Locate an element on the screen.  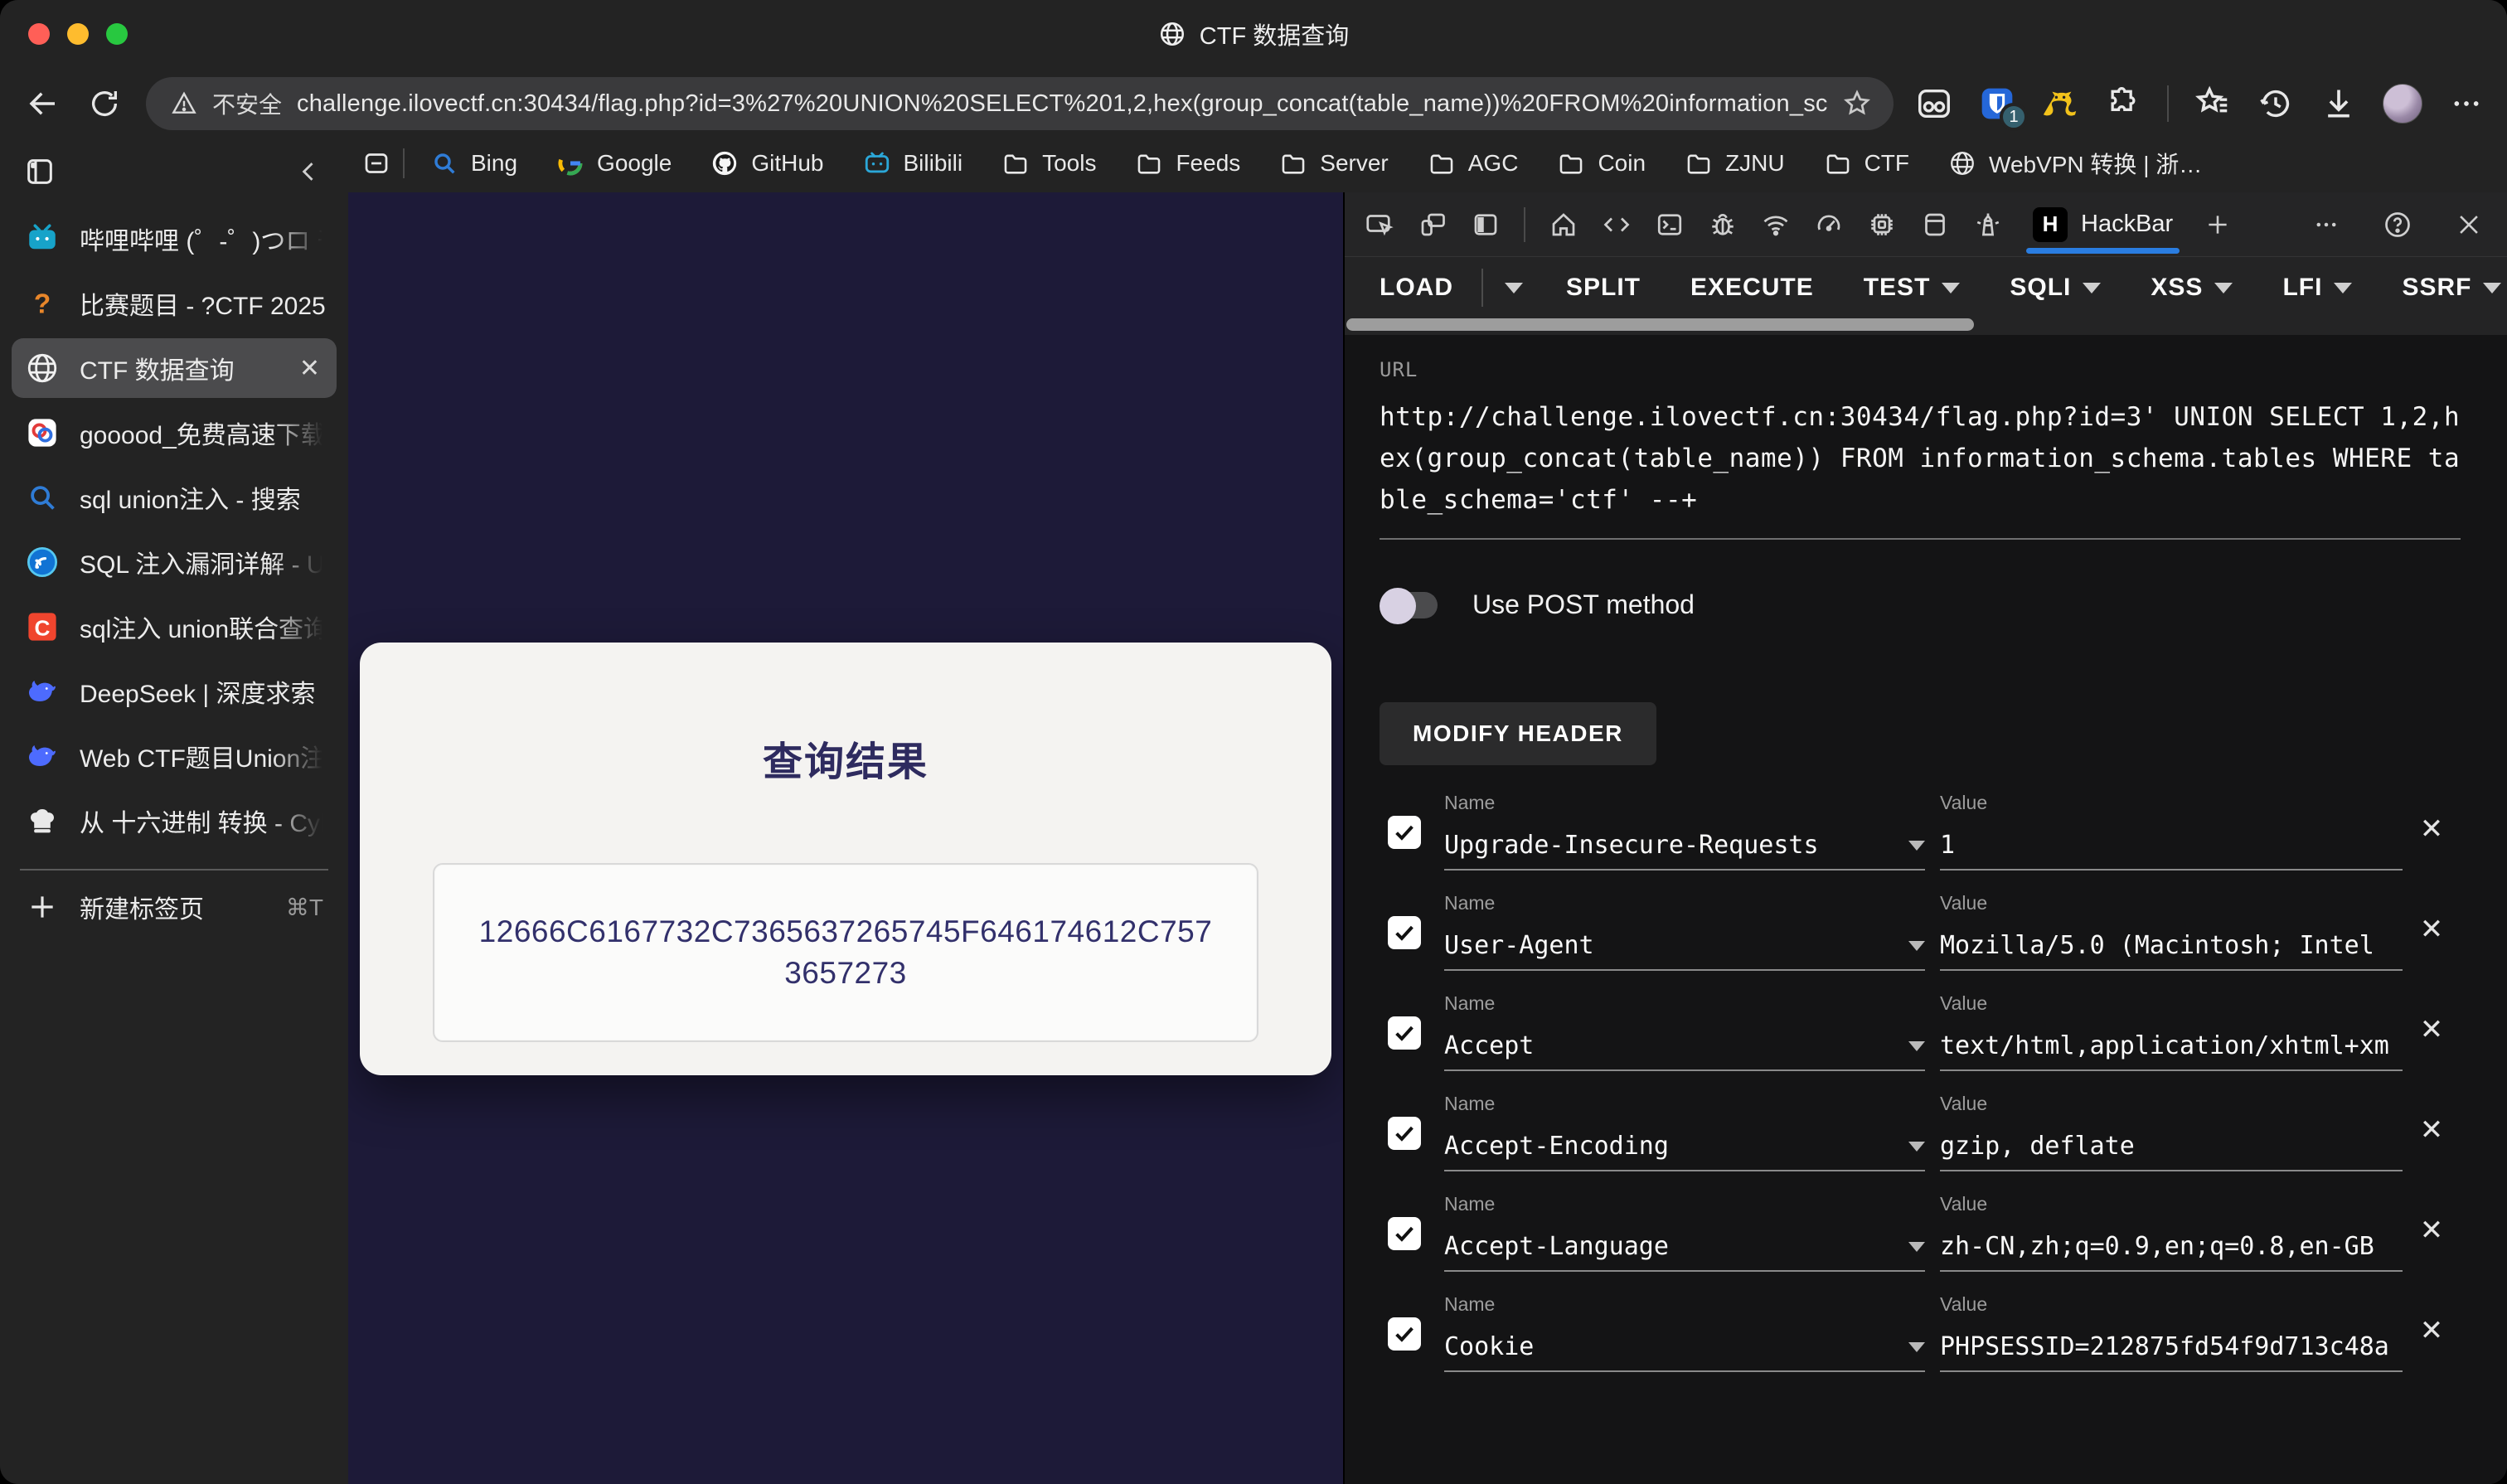
profile-avatar is located at coordinates (2402, 104).